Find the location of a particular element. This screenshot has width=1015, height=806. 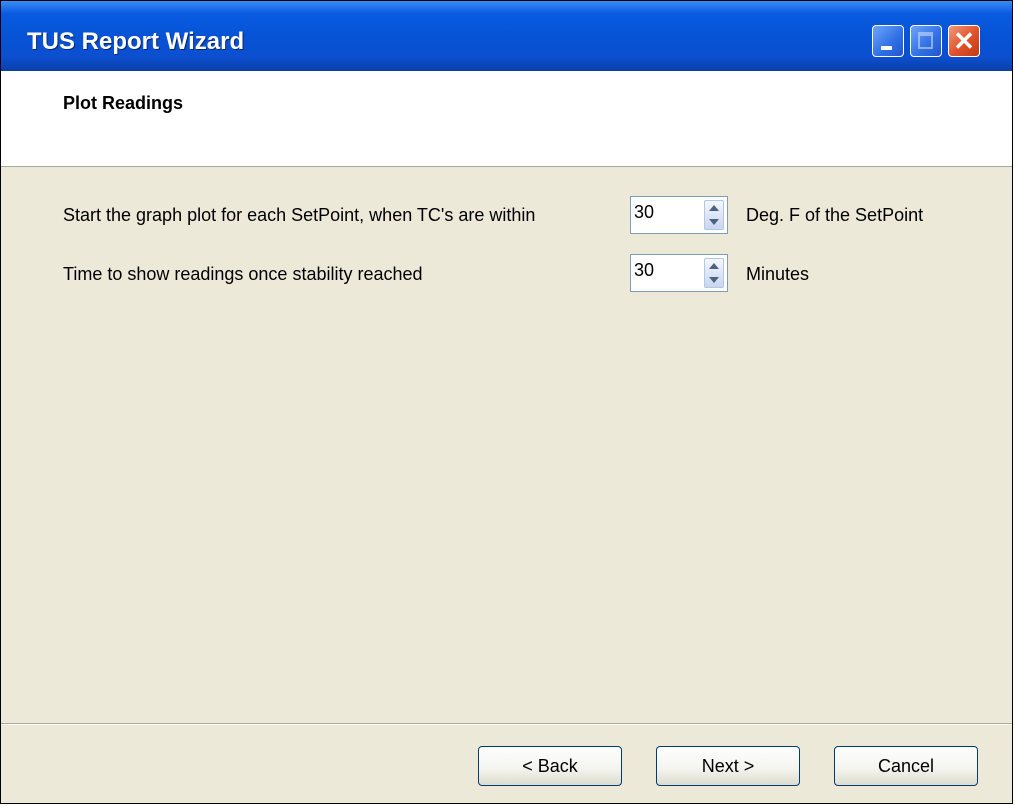

page-title: Plot Readings is located at coordinates (123, 103).